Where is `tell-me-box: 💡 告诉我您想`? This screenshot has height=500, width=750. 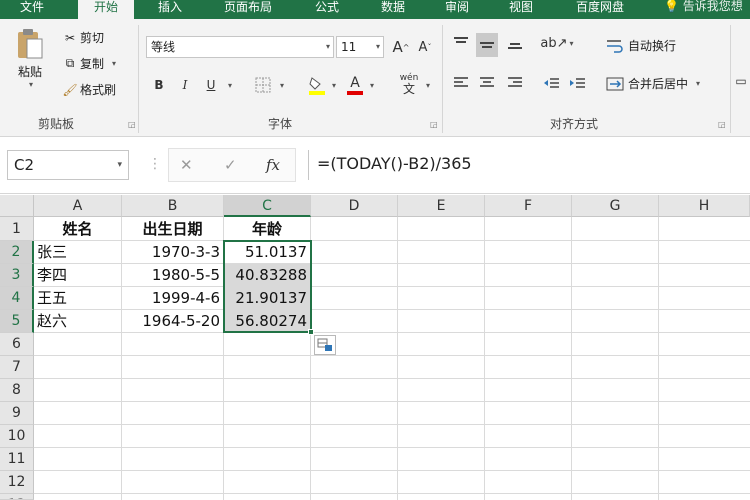 tell-me-box: 💡 告诉我您想 is located at coordinates (703, 6).